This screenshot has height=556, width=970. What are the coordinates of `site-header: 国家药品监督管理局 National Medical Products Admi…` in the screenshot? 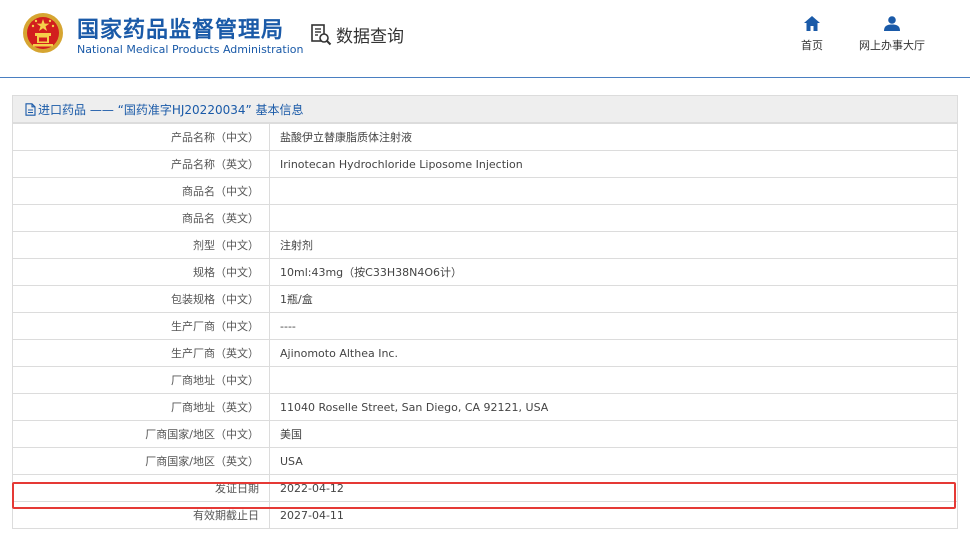 It's located at (485, 39).